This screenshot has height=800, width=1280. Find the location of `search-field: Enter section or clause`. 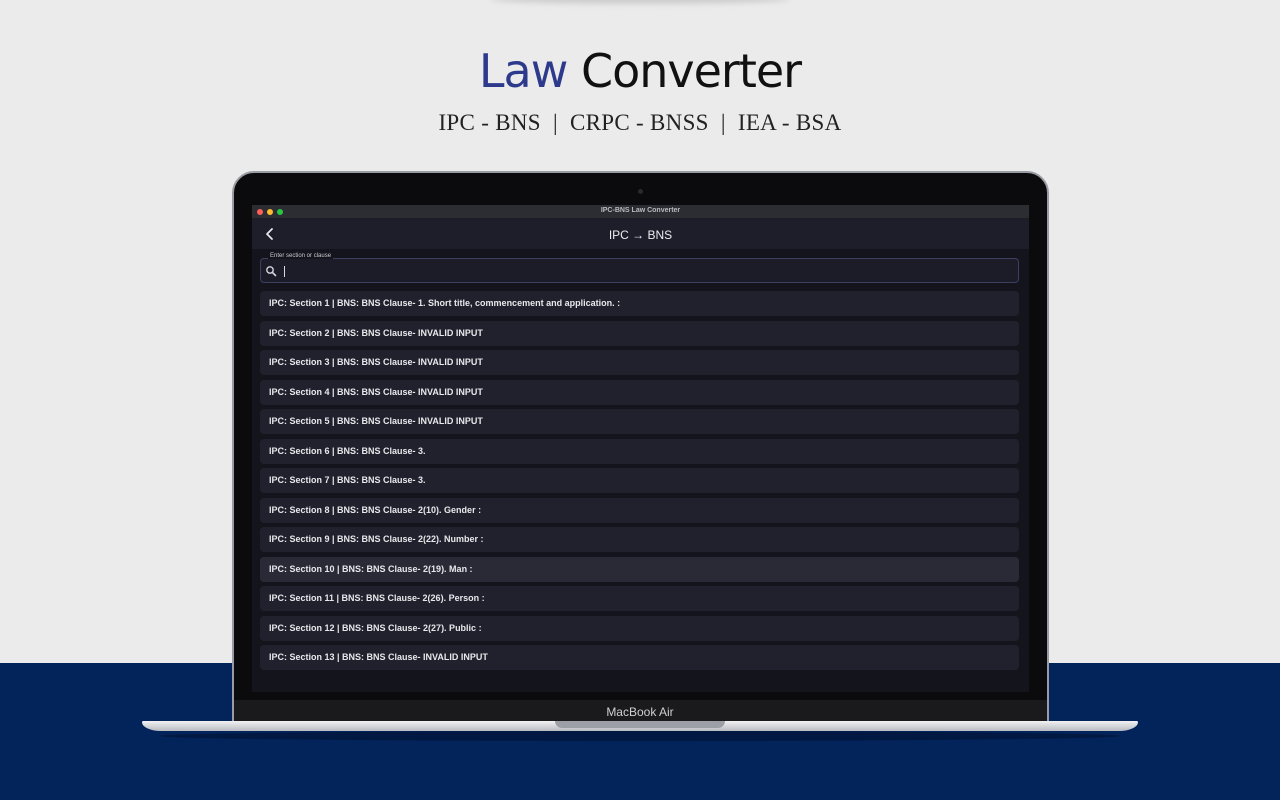

search-field: Enter section or clause is located at coordinates (639, 268).